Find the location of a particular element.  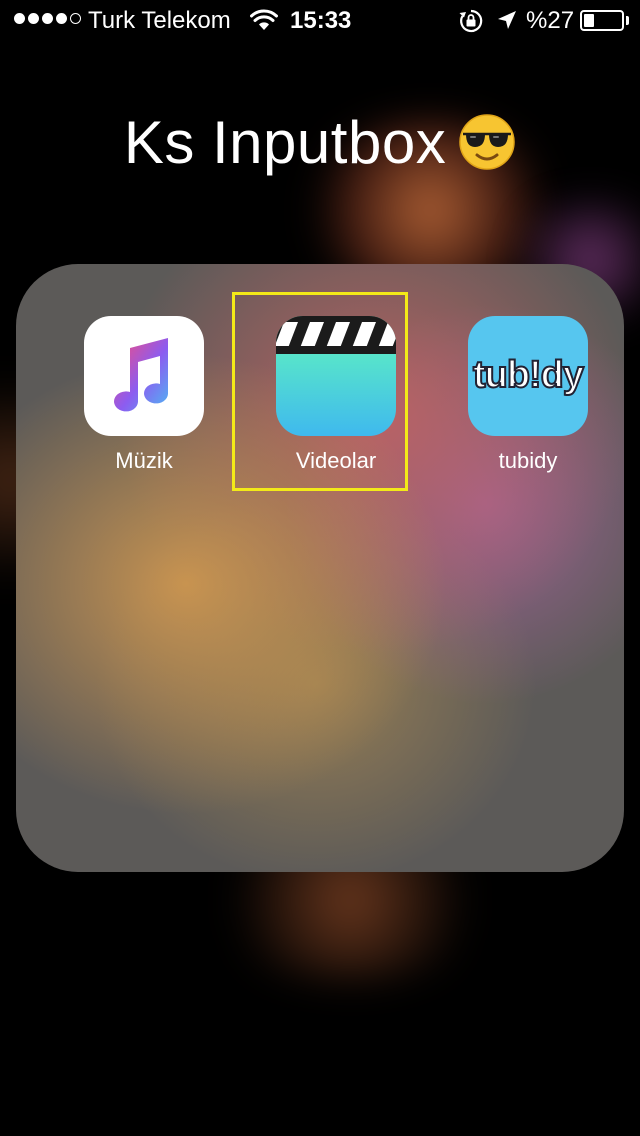

folder-title-text: Ks Inputbox is located at coordinates (285, 142).